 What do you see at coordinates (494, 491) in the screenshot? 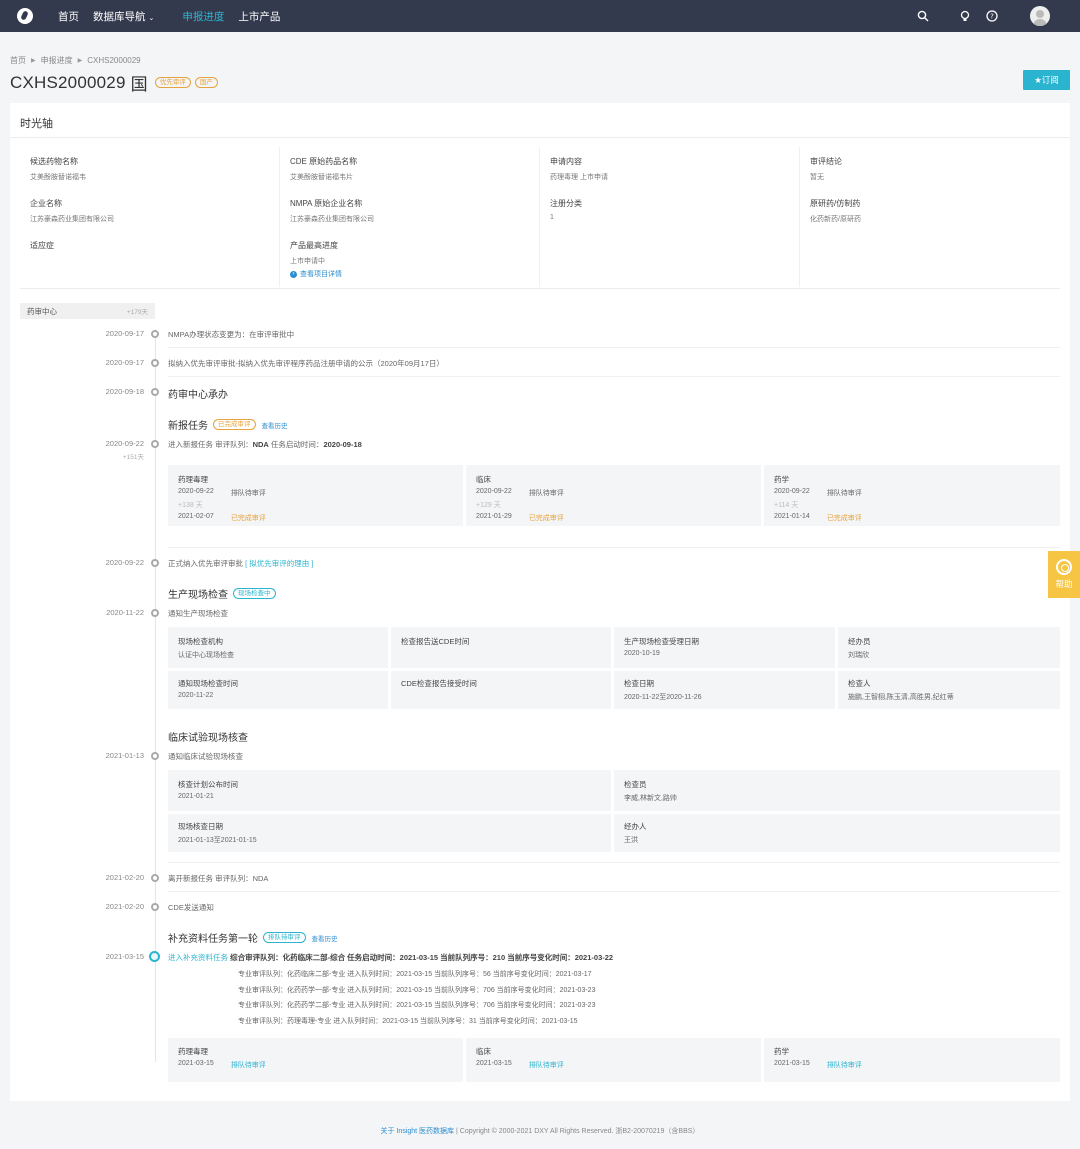
I see `cell-date: 2020-09-22` at bounding box center [494, 491].